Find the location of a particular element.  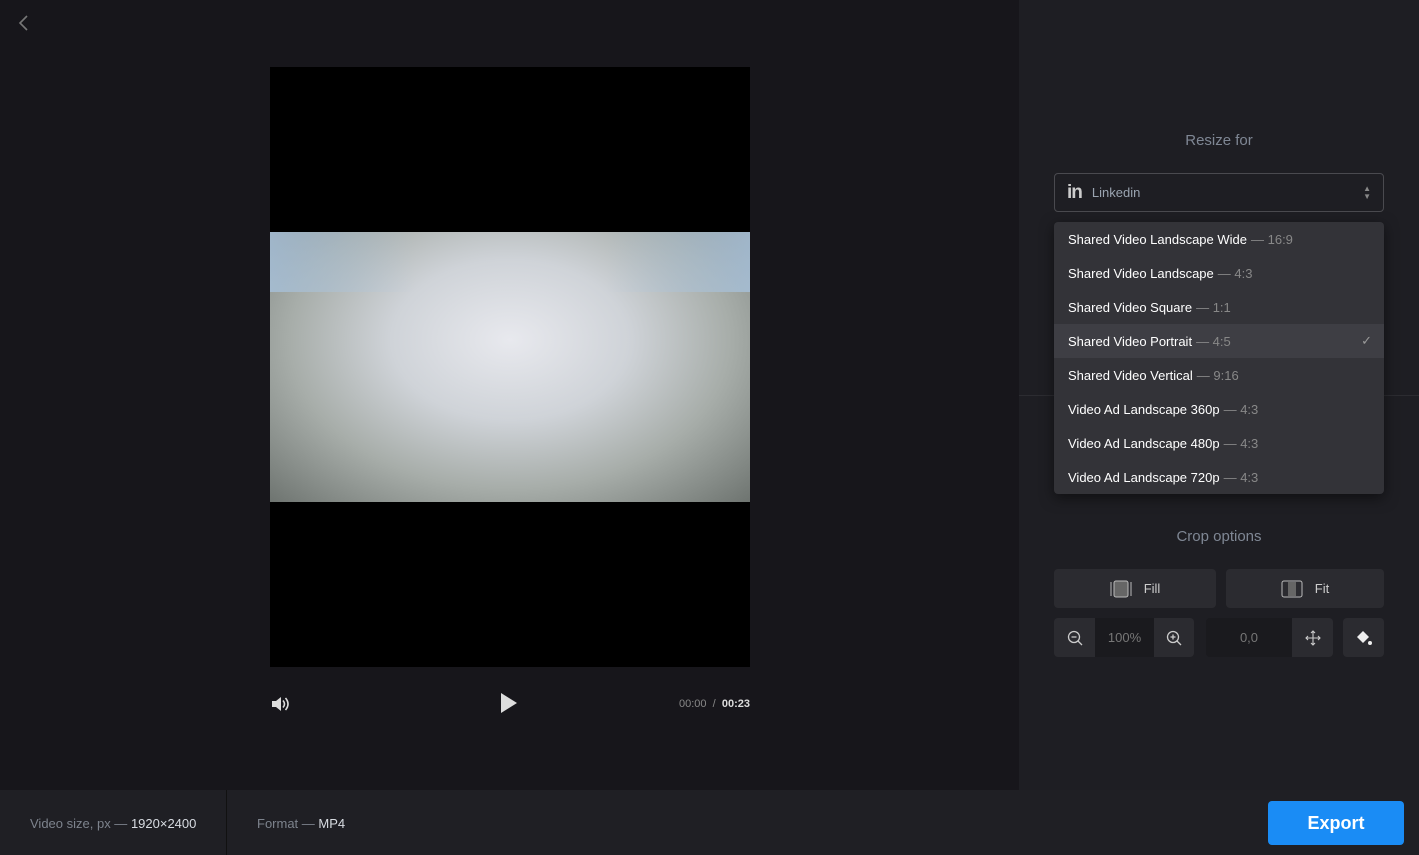

option-name: Video Ad Landscape 360p is located at coordinates (1144, 409).